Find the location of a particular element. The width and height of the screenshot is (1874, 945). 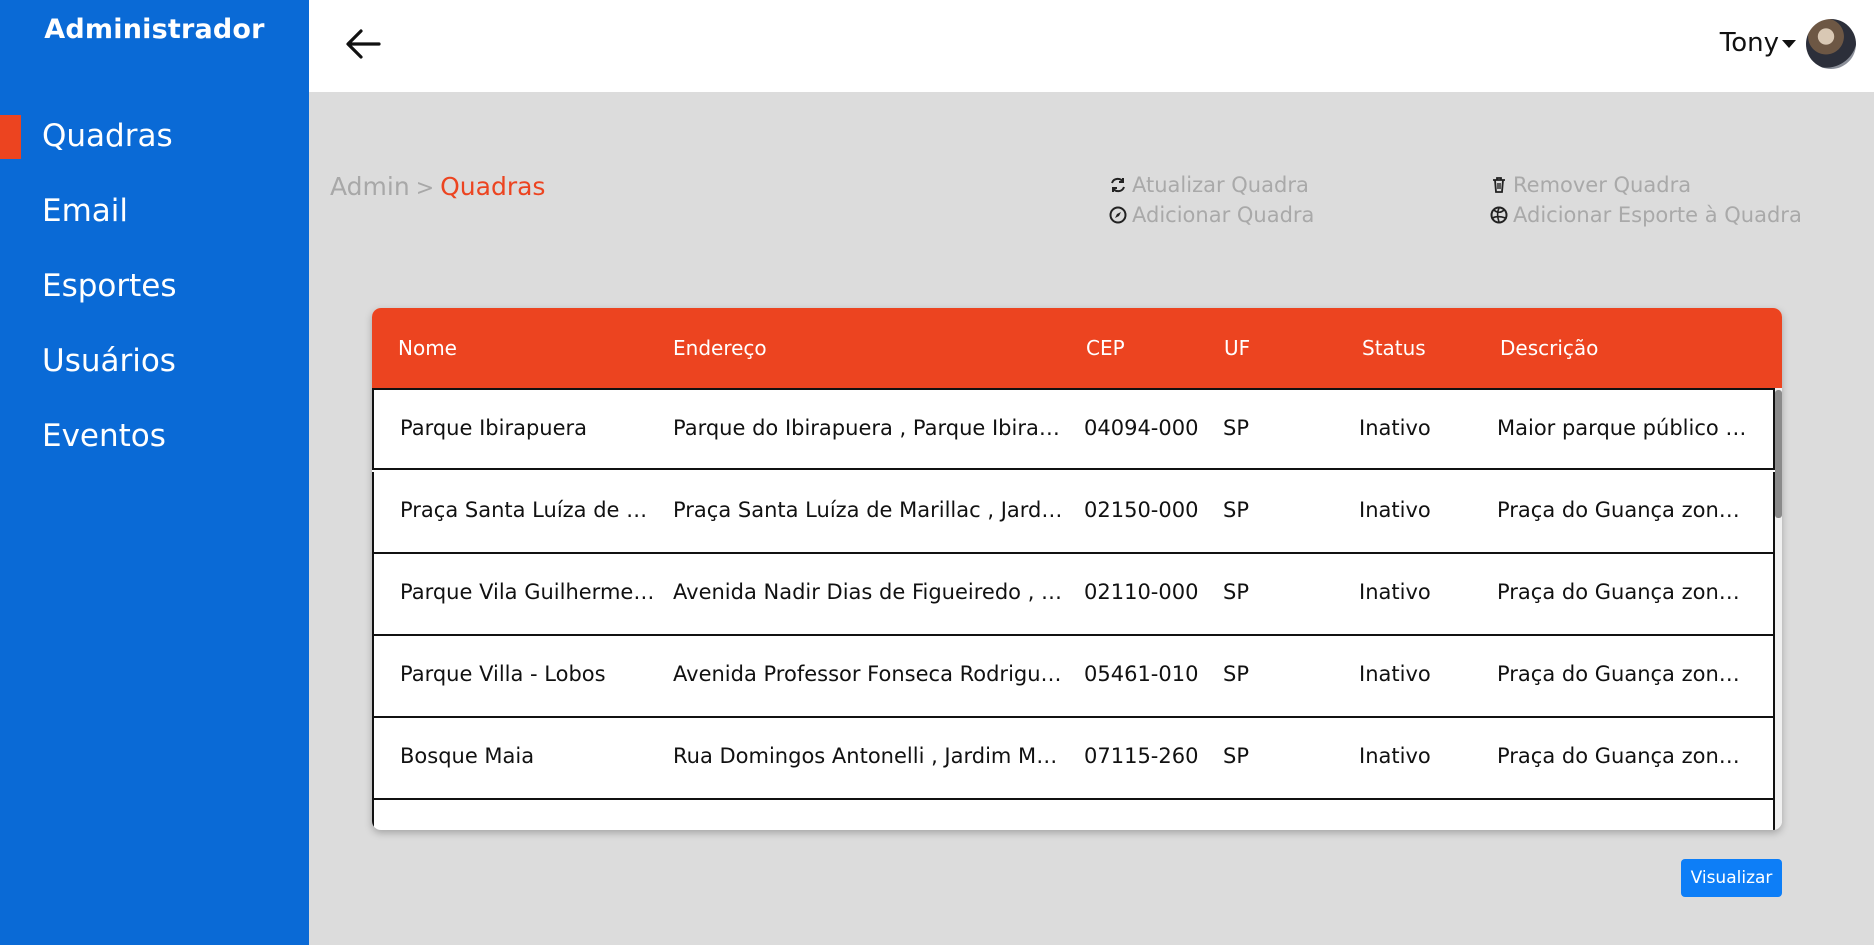

cell-nome: Parque Ibirapuera is located at coordinates (494, 428).